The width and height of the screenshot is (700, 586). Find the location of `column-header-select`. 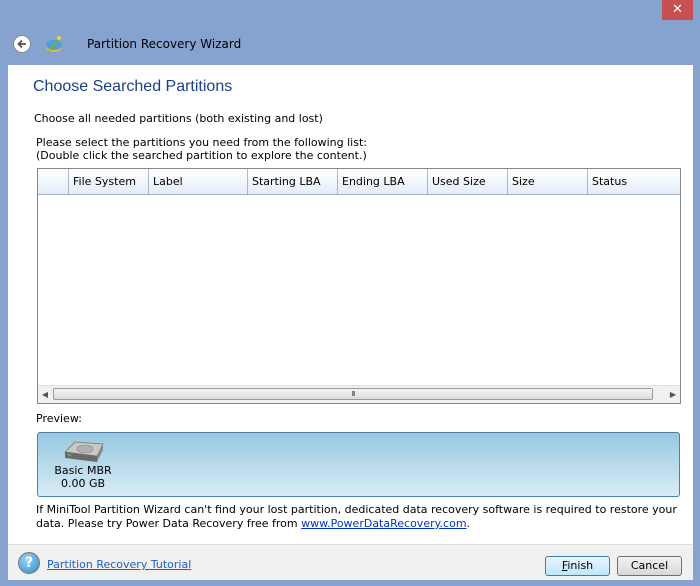

column-header-select is located at coordinates (53, 181).